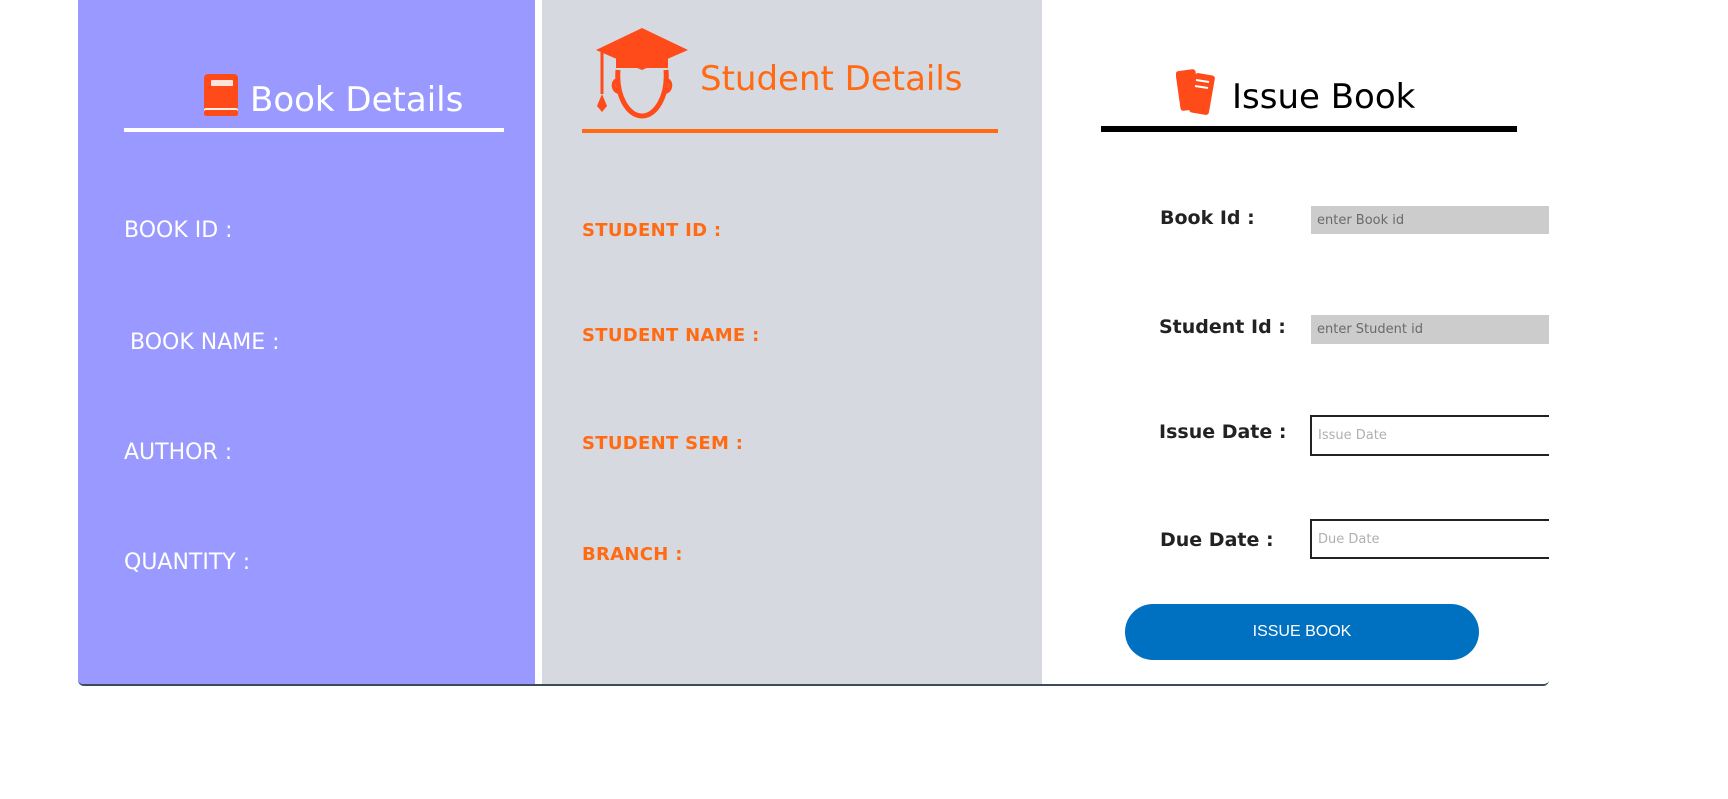  I want to click on student-details-header: Student Details, so click(778, 78).